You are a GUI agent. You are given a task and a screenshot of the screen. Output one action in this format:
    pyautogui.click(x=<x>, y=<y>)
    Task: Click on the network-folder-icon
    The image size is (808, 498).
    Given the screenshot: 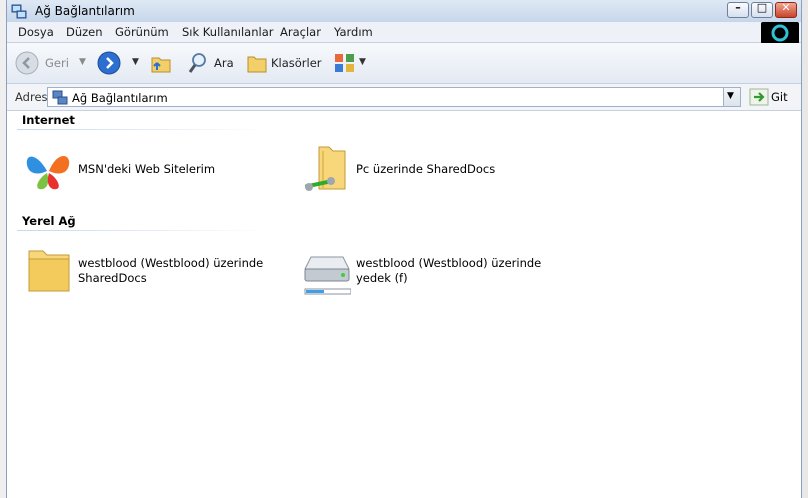 What is the action you would take?
    pyautogui.click(x=325, y=168)
    